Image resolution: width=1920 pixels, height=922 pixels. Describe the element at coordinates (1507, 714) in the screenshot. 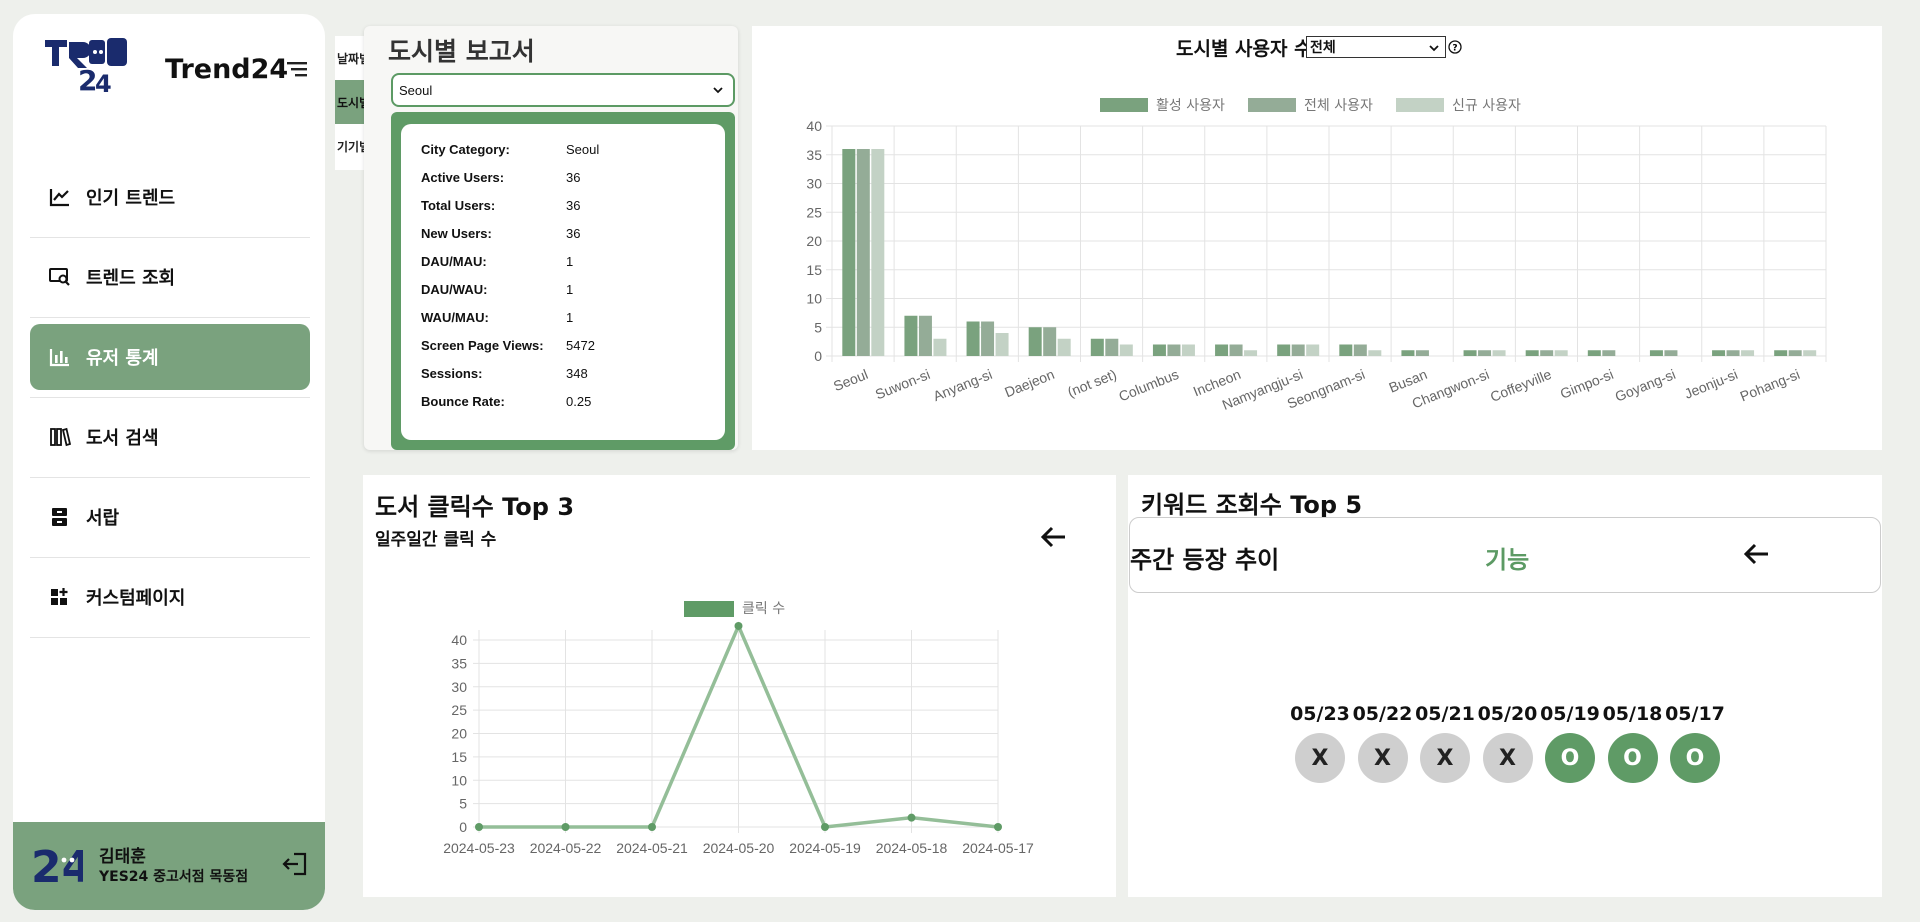

I see `keyword-day-date: 05/20` at that location.